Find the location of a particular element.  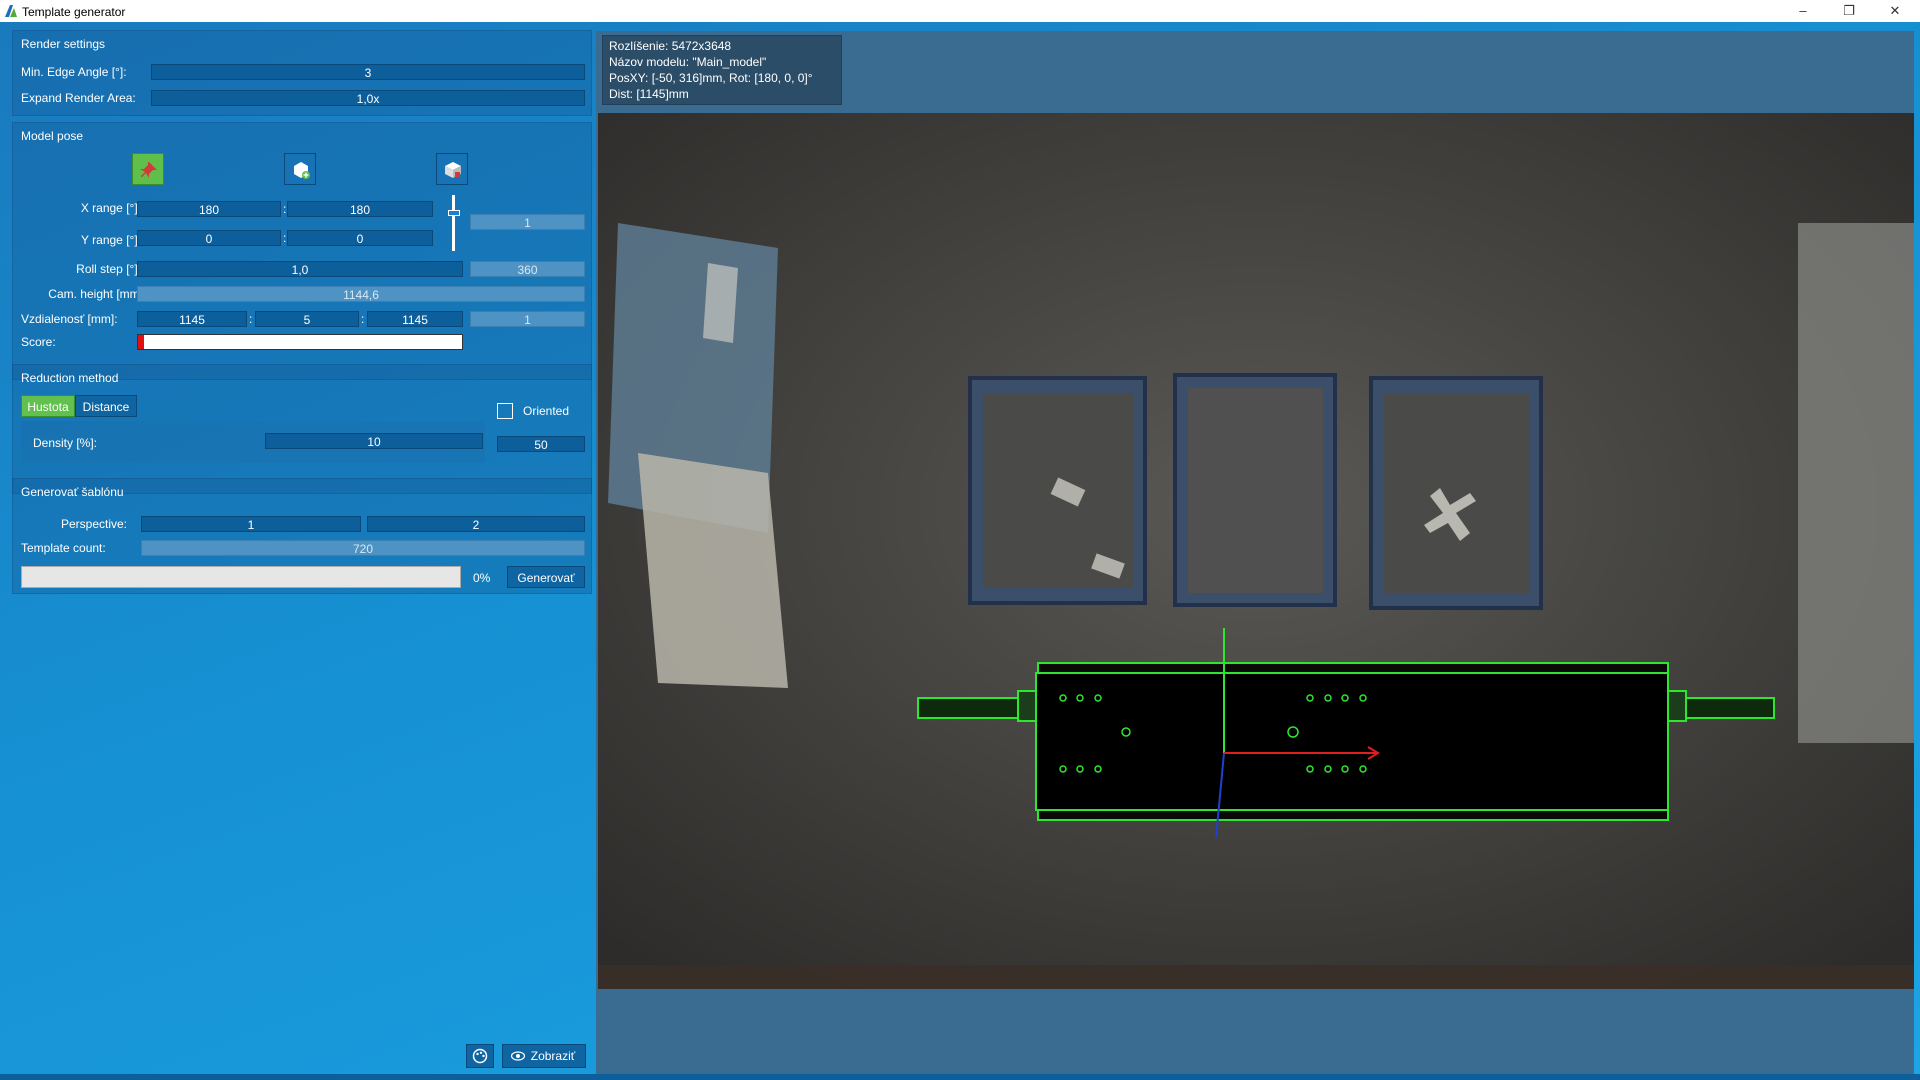

window-title: Template generator is located at coordinates (74, 12).